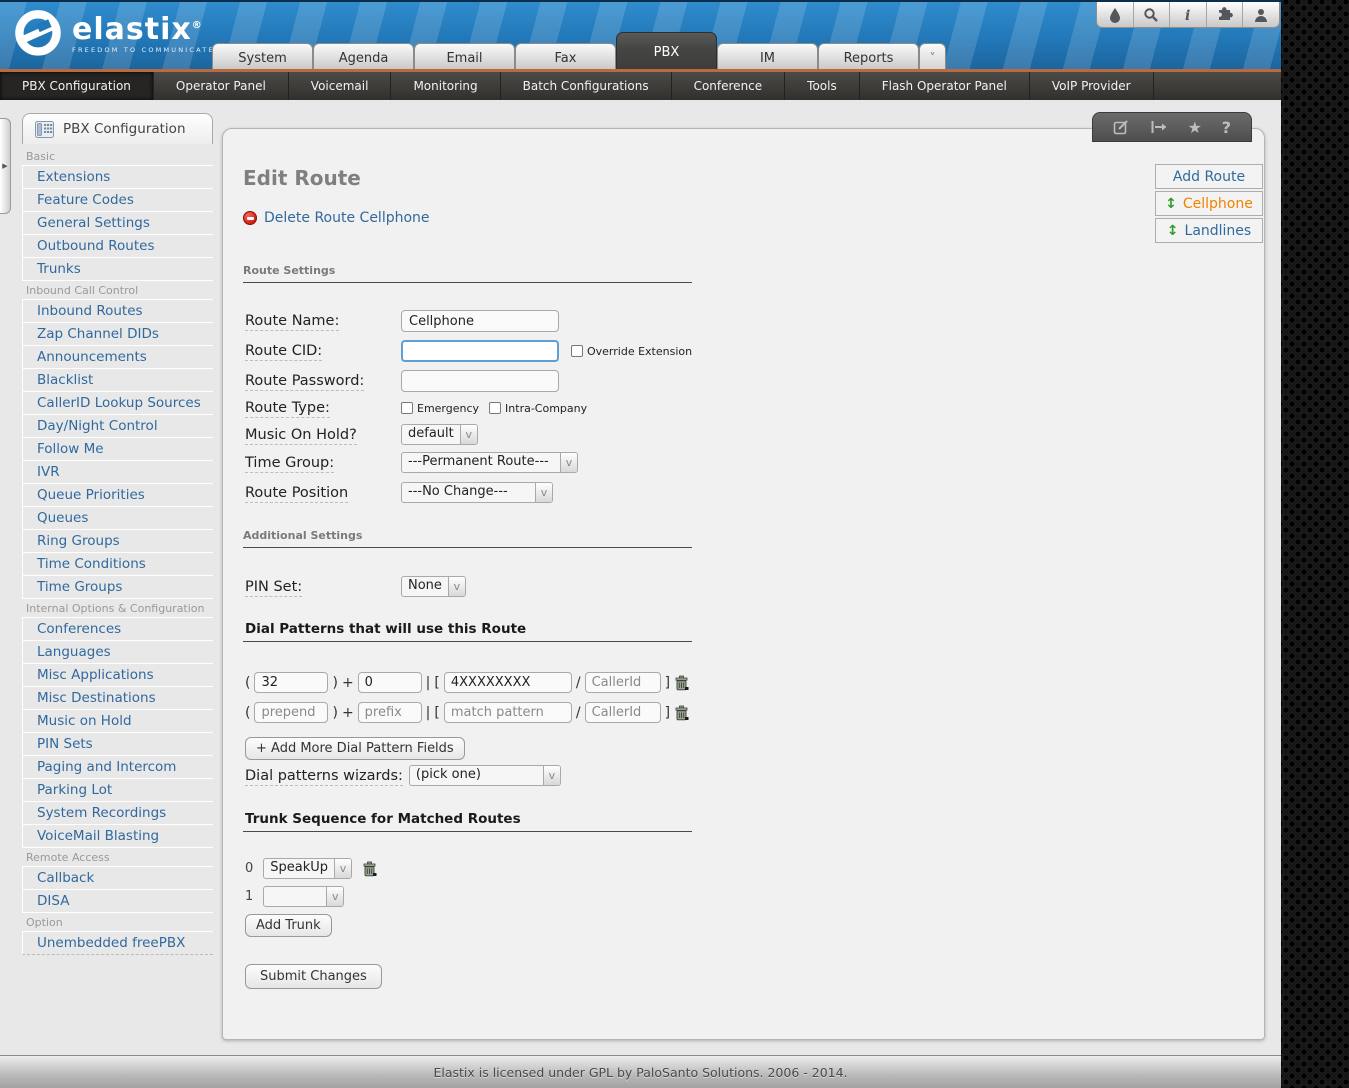  What do you see at coordinates (489, 462) in the screenshot?
I see `time-group-select: ---Permanent Route--- v` at bounding box center [489, 462].